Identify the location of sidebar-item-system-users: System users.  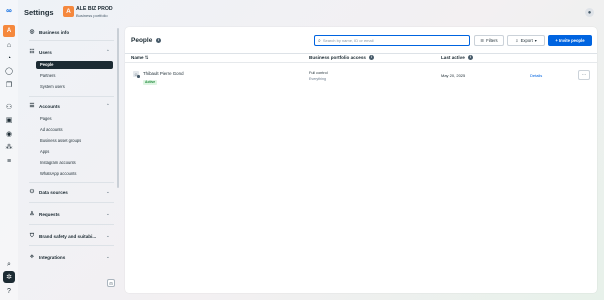
(52, 86).